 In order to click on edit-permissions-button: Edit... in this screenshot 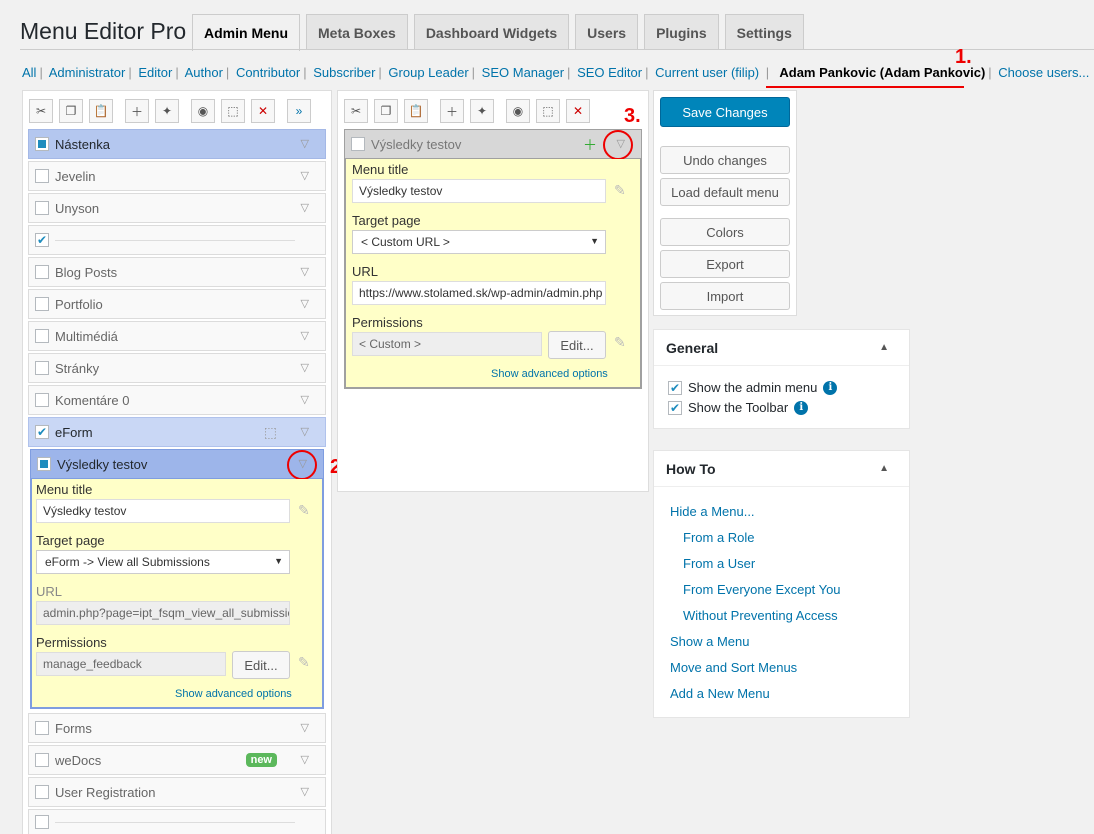, I will do `click(577, 345)`.